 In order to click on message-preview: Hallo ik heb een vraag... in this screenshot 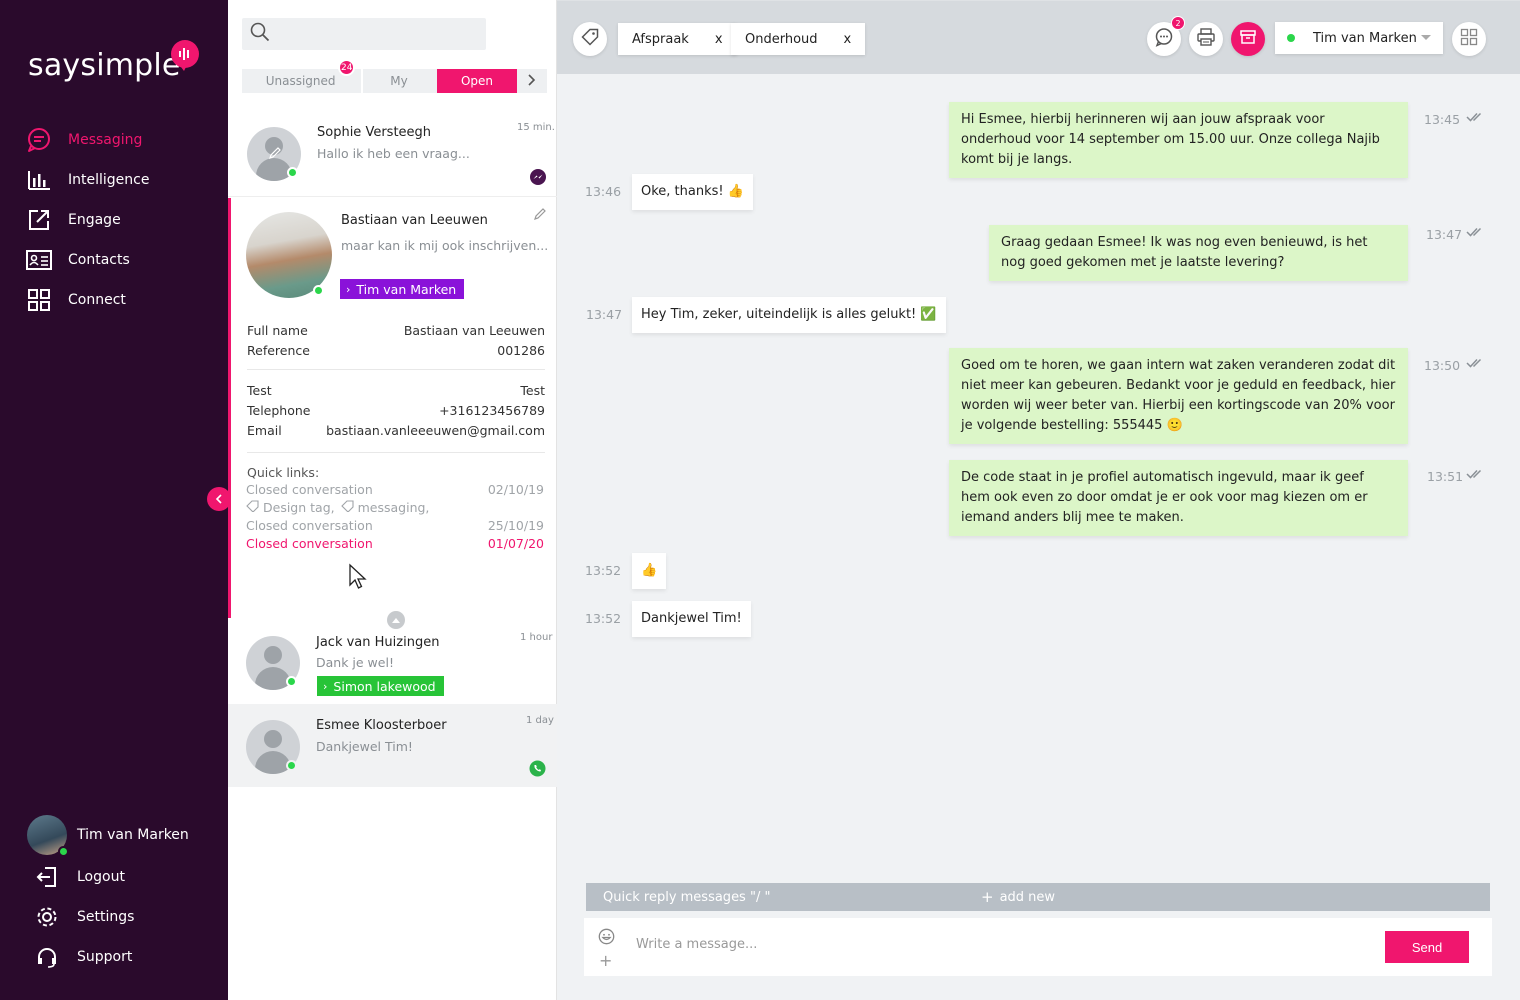, I will do `click(393, 153)`.